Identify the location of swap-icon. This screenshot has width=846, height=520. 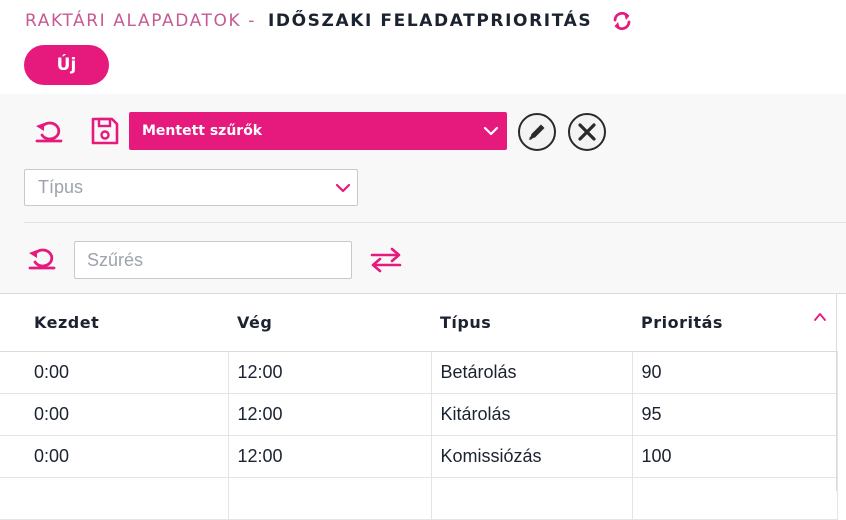
(386, 260).